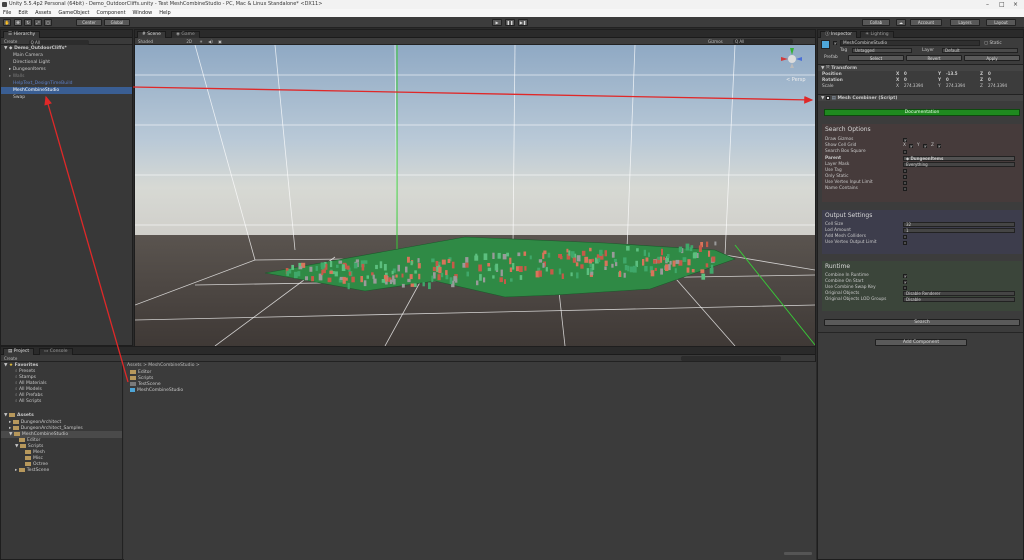 Image resolution: width=1024 pixels, height=560 pixels. Describe the element at coordinates (523, 22) in the screenshot. I see `step-button: ▶❚` at that location.